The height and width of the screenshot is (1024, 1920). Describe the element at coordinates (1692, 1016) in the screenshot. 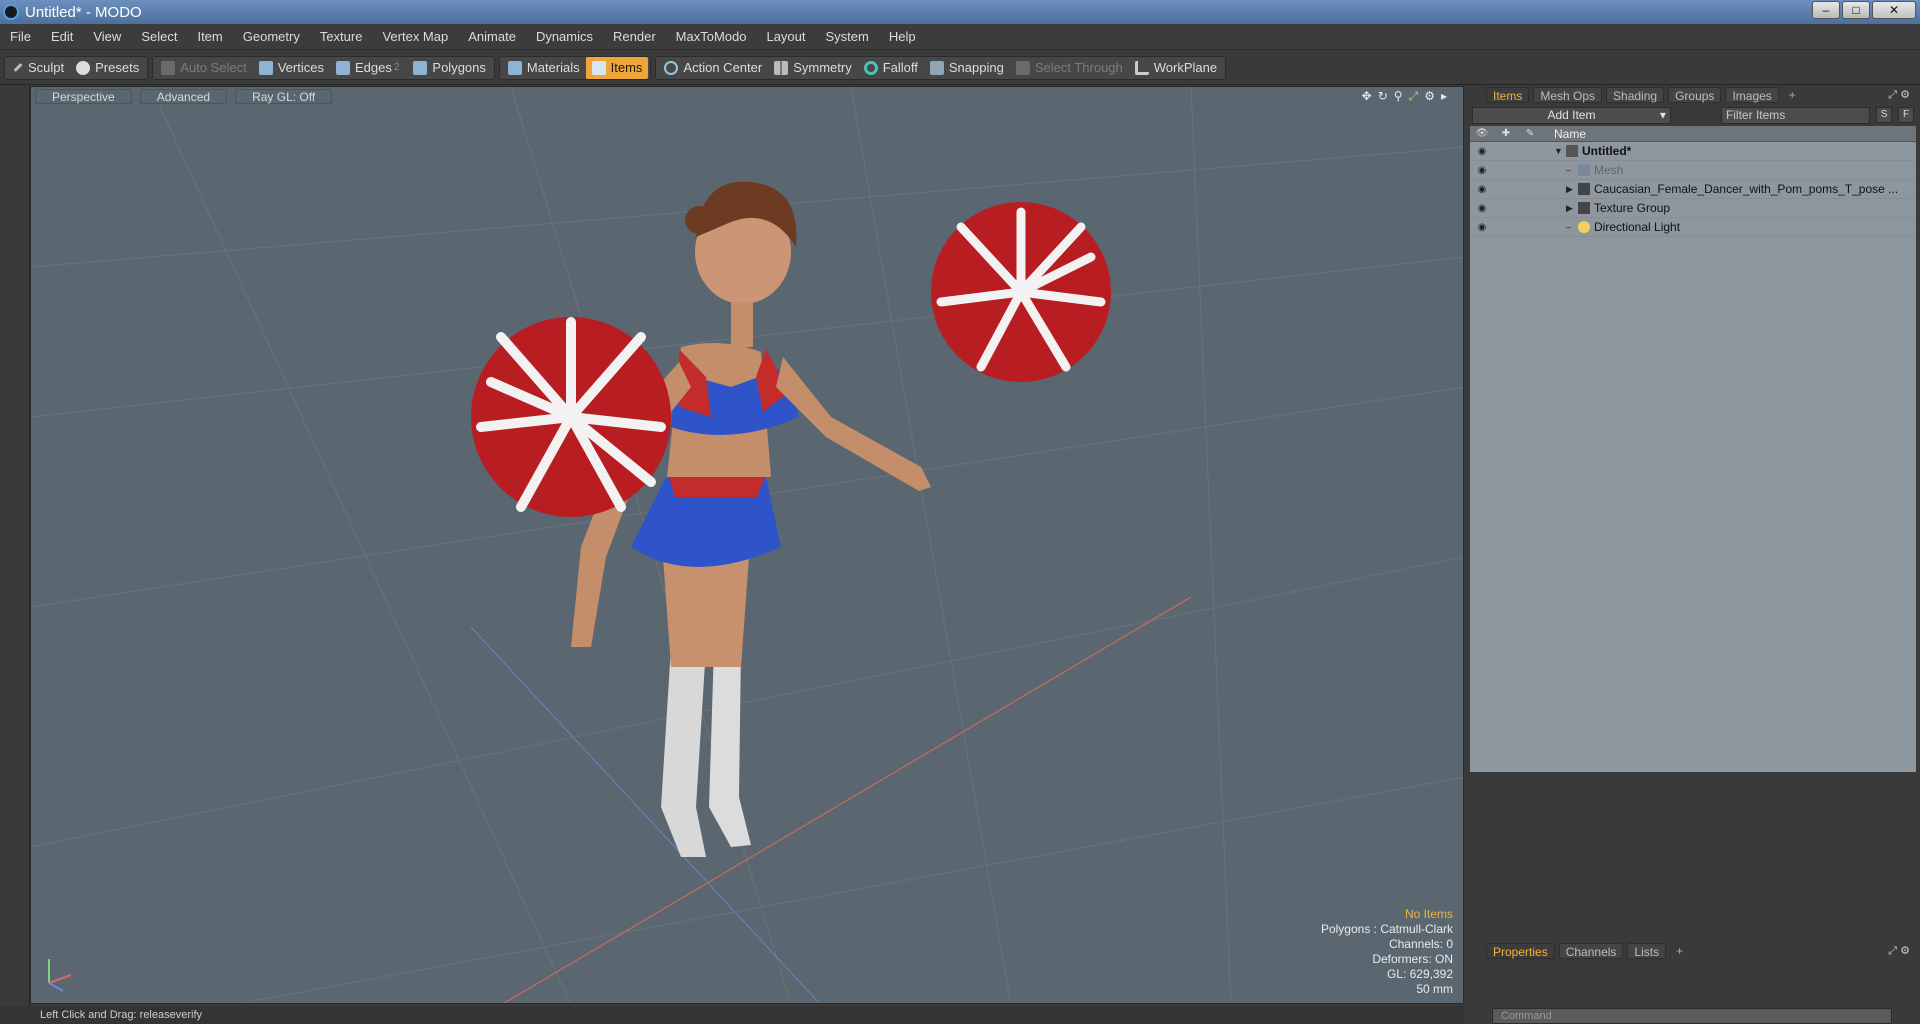

I see `command-input: Command` at that location.